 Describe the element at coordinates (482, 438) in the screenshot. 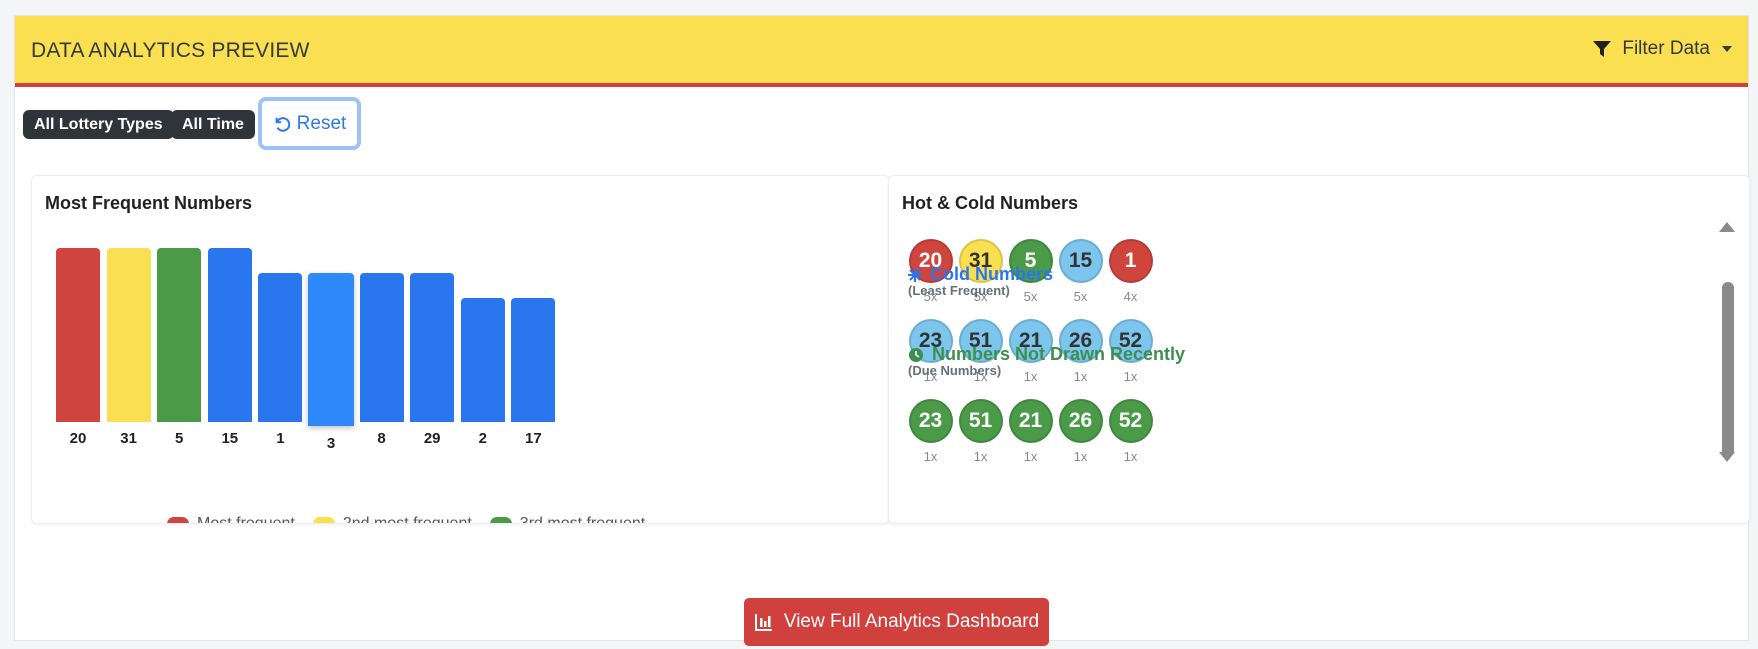

I see `bar-tick-label: 2` at that location.